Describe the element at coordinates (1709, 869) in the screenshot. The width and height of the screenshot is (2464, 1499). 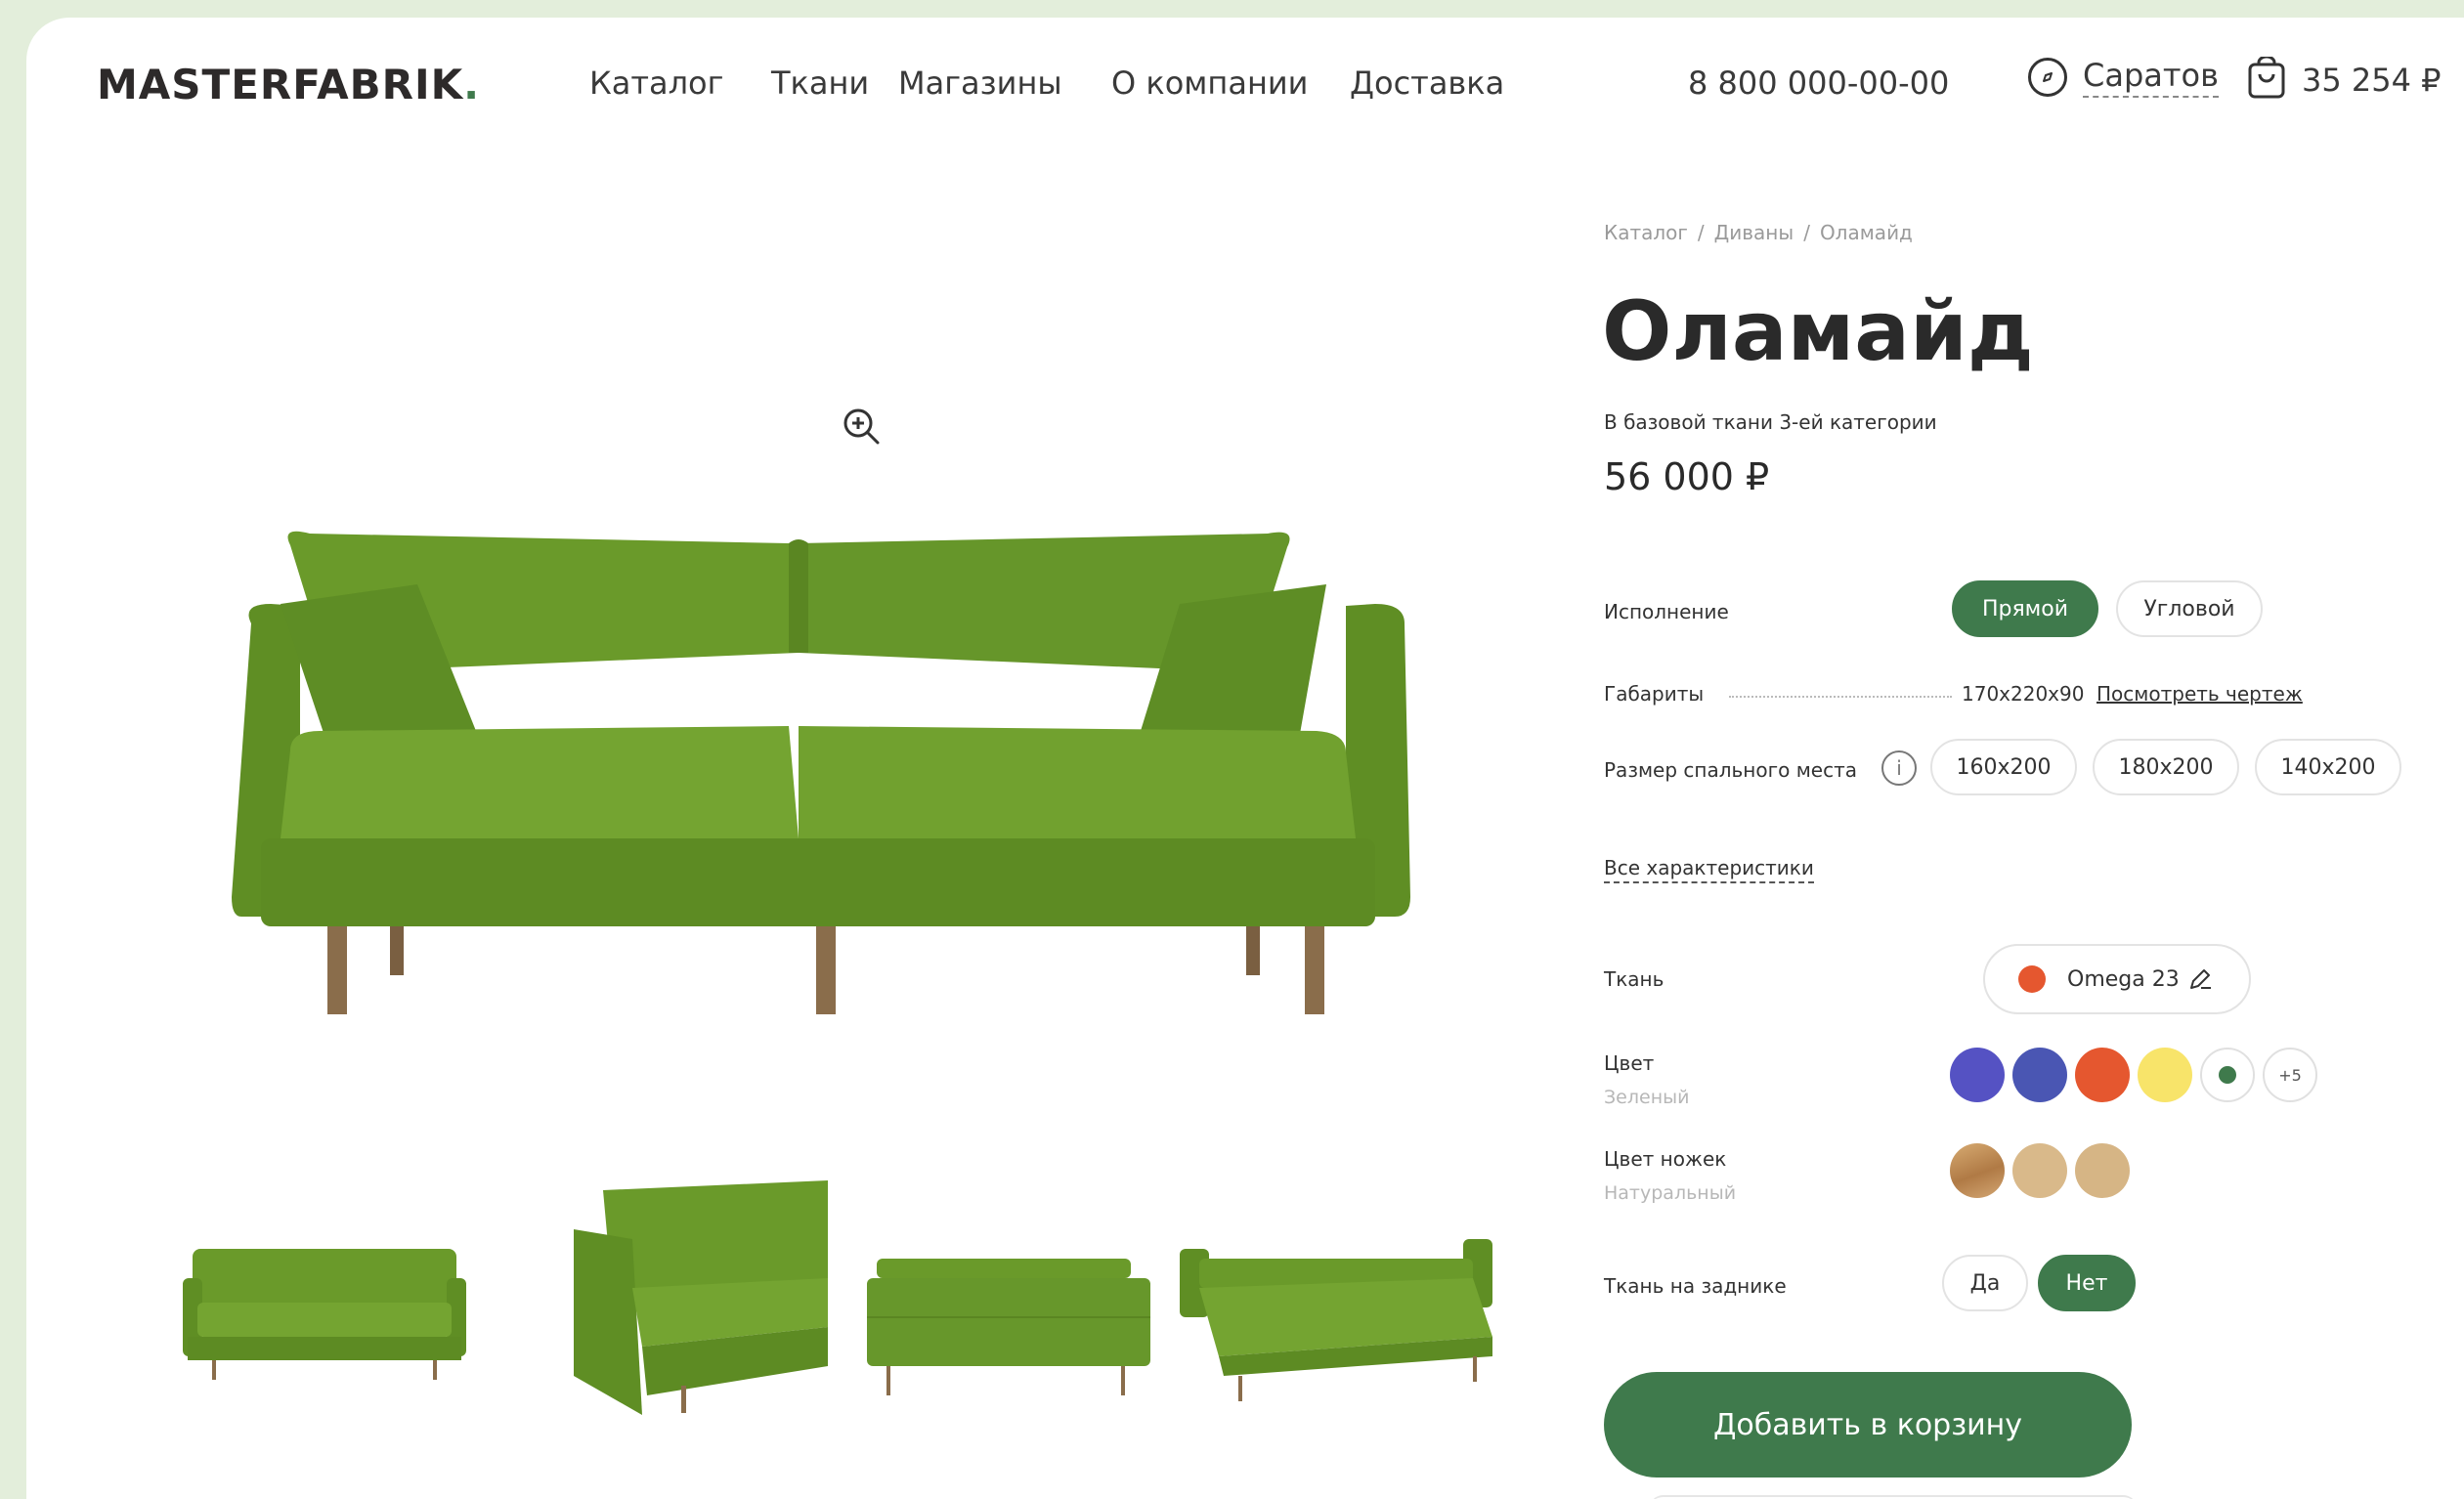
I see `all-specs-link: Все характеристики` at that location.